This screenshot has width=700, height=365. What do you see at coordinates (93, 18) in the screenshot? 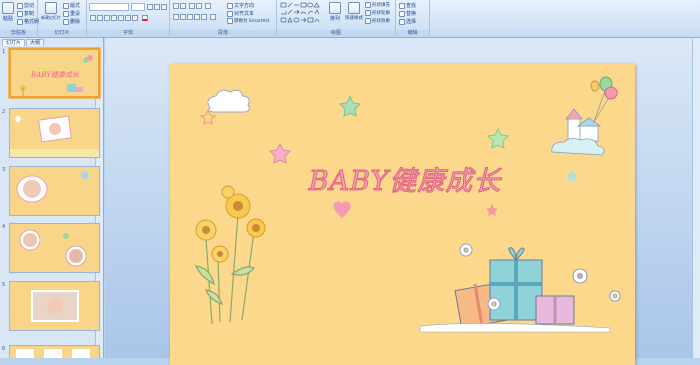
I see `bold-icon` at bounding box center [93, 18].